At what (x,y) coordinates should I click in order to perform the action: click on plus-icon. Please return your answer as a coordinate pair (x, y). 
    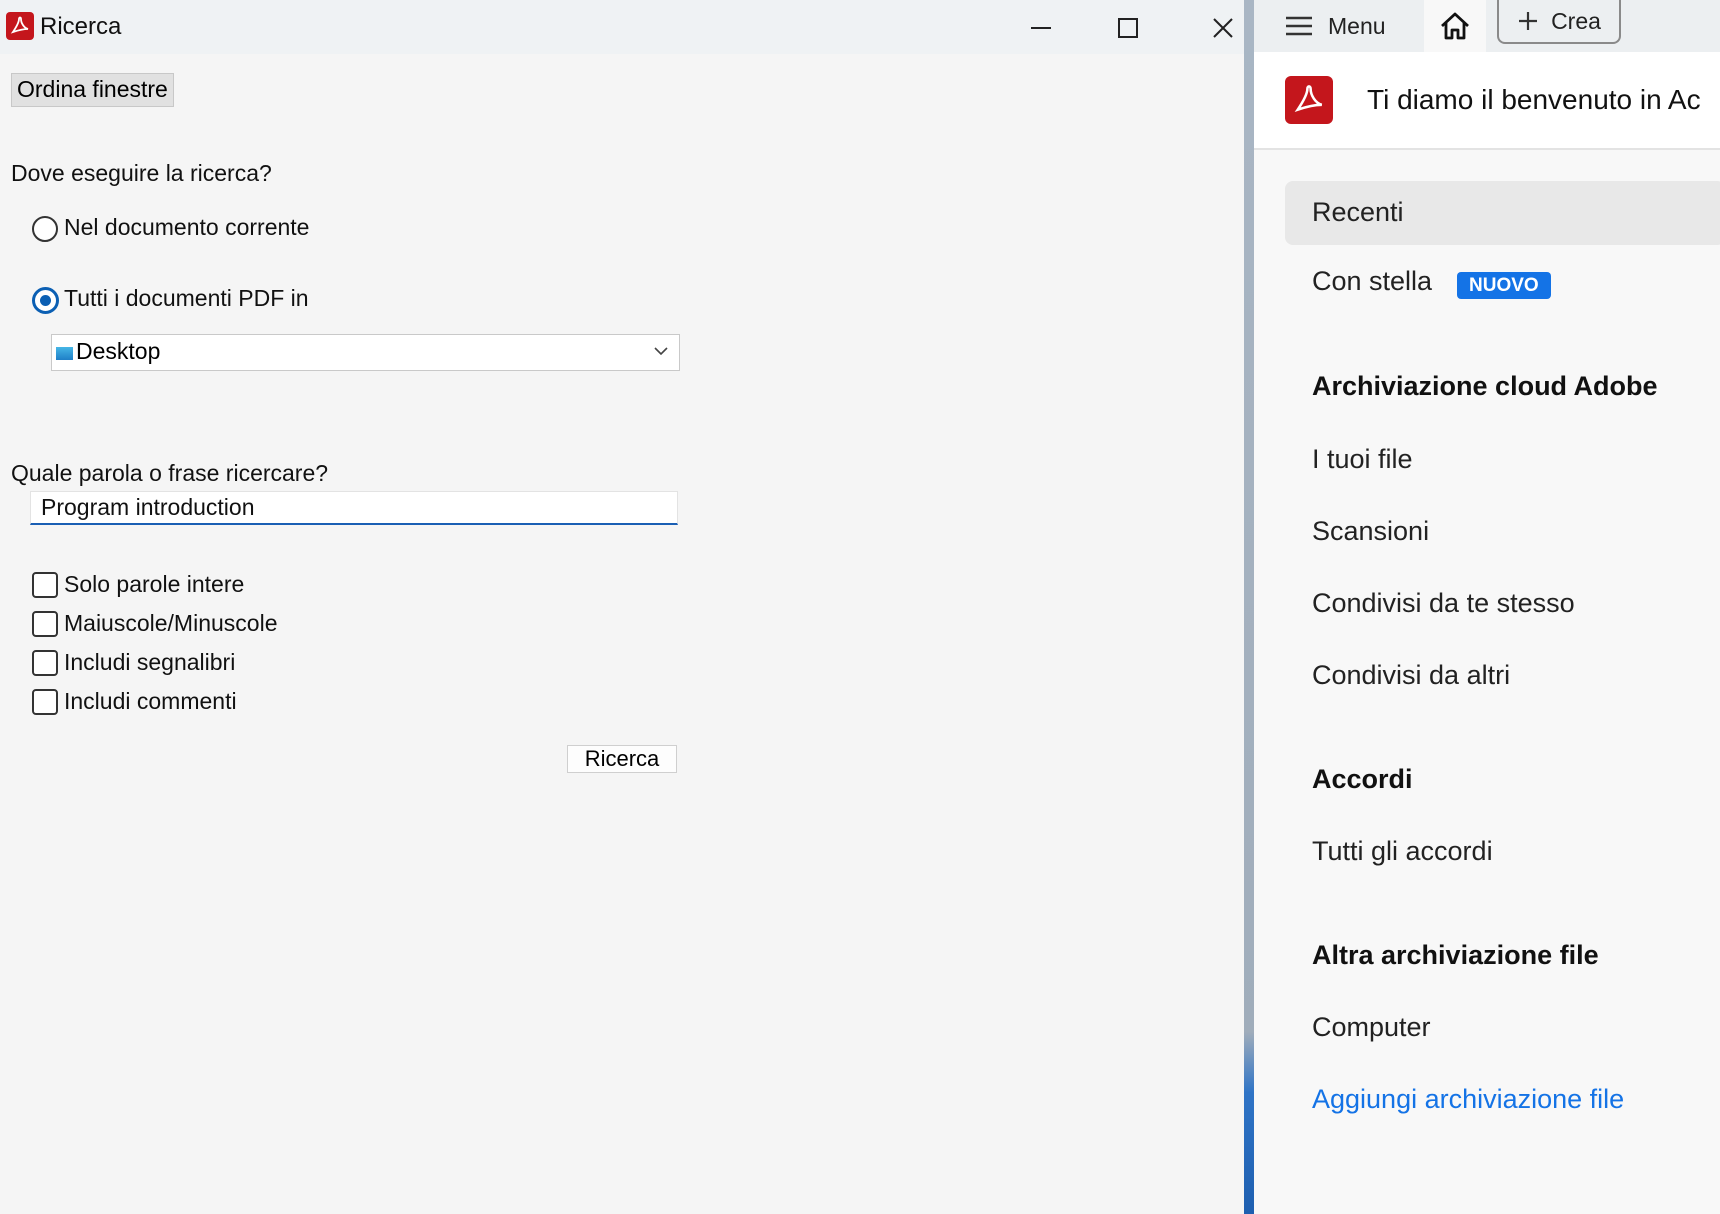
    Looking at the image, I should click on (1528, 21).